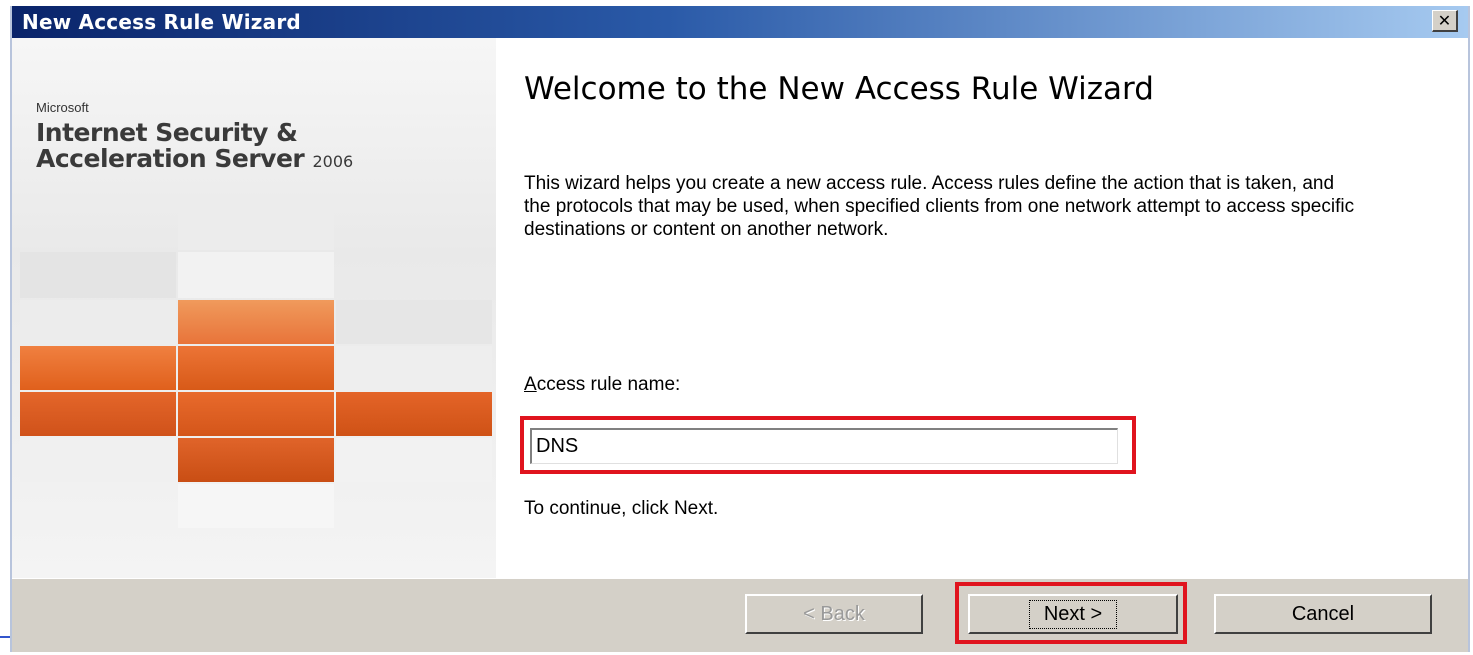 This screenshot has height=655, width=1473. I want to click on brand-product-line2: Acceleration Server 2006, so click(194, 158).